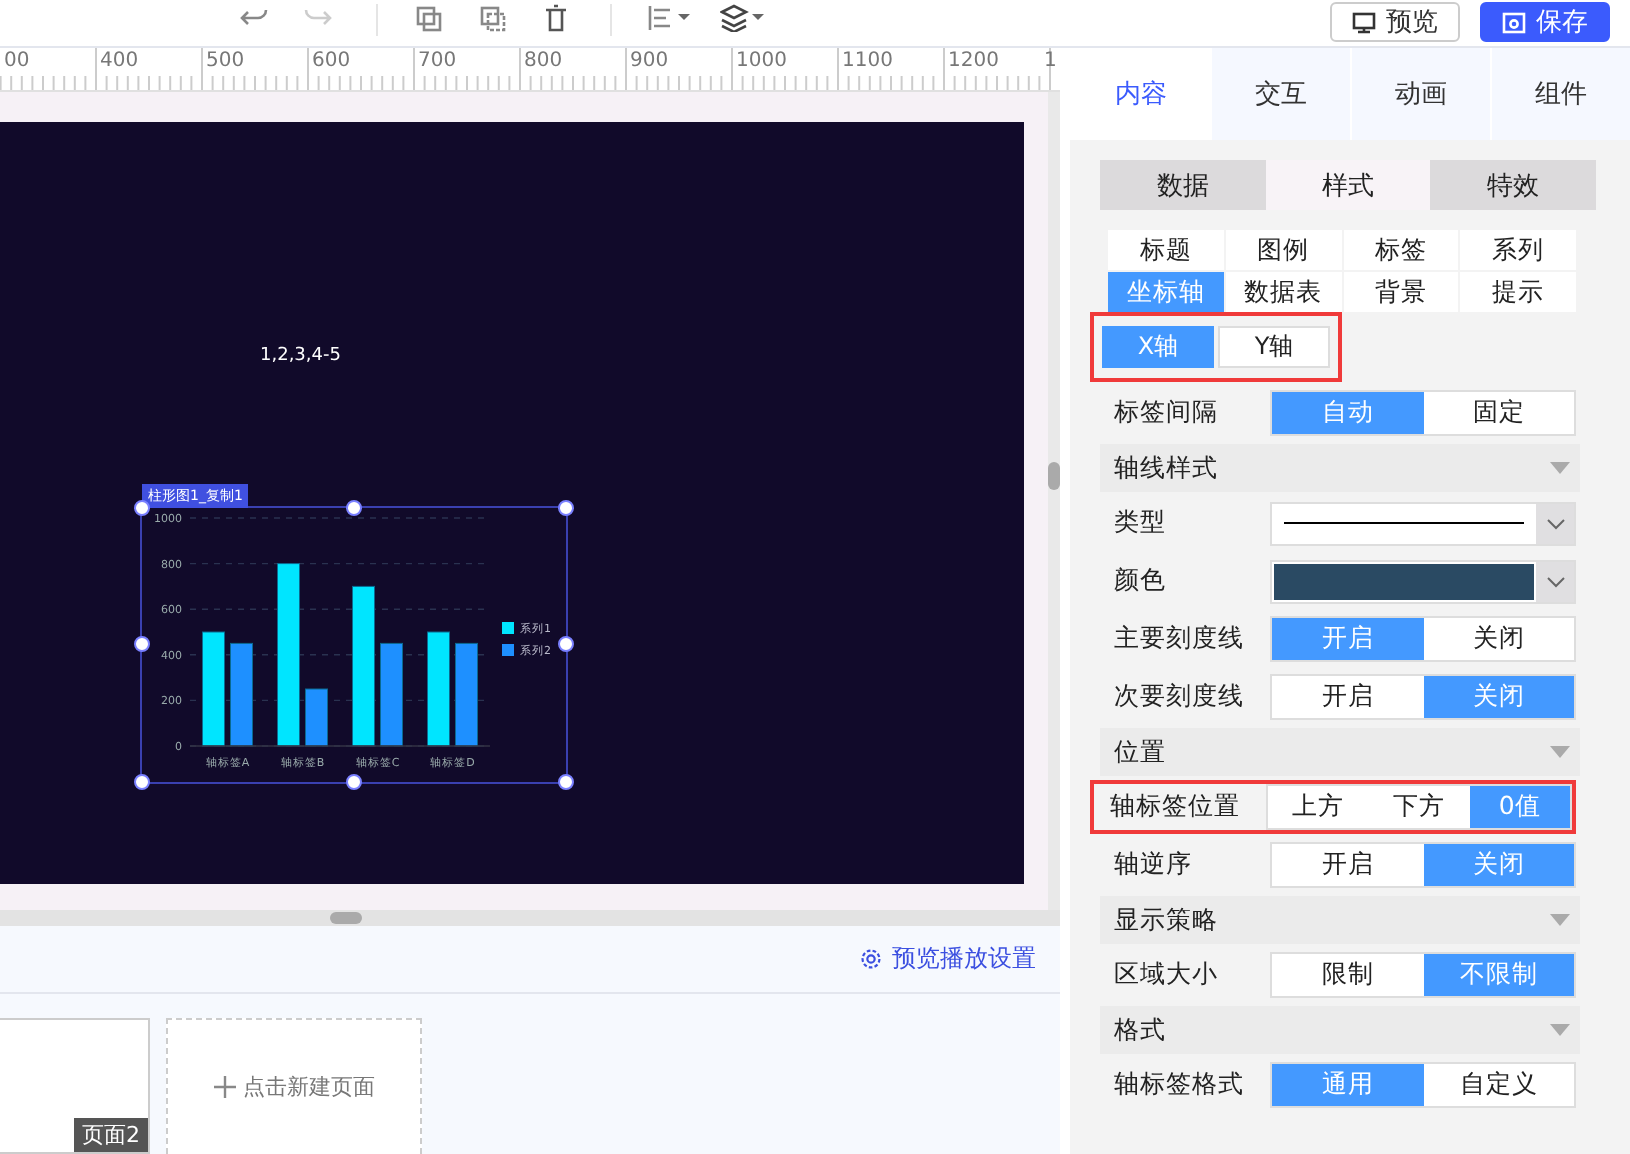 Image resolution: width=1630 pixels, height=1154 pixels. I want to click on panel-tab: 组件, so click(1560, 94).